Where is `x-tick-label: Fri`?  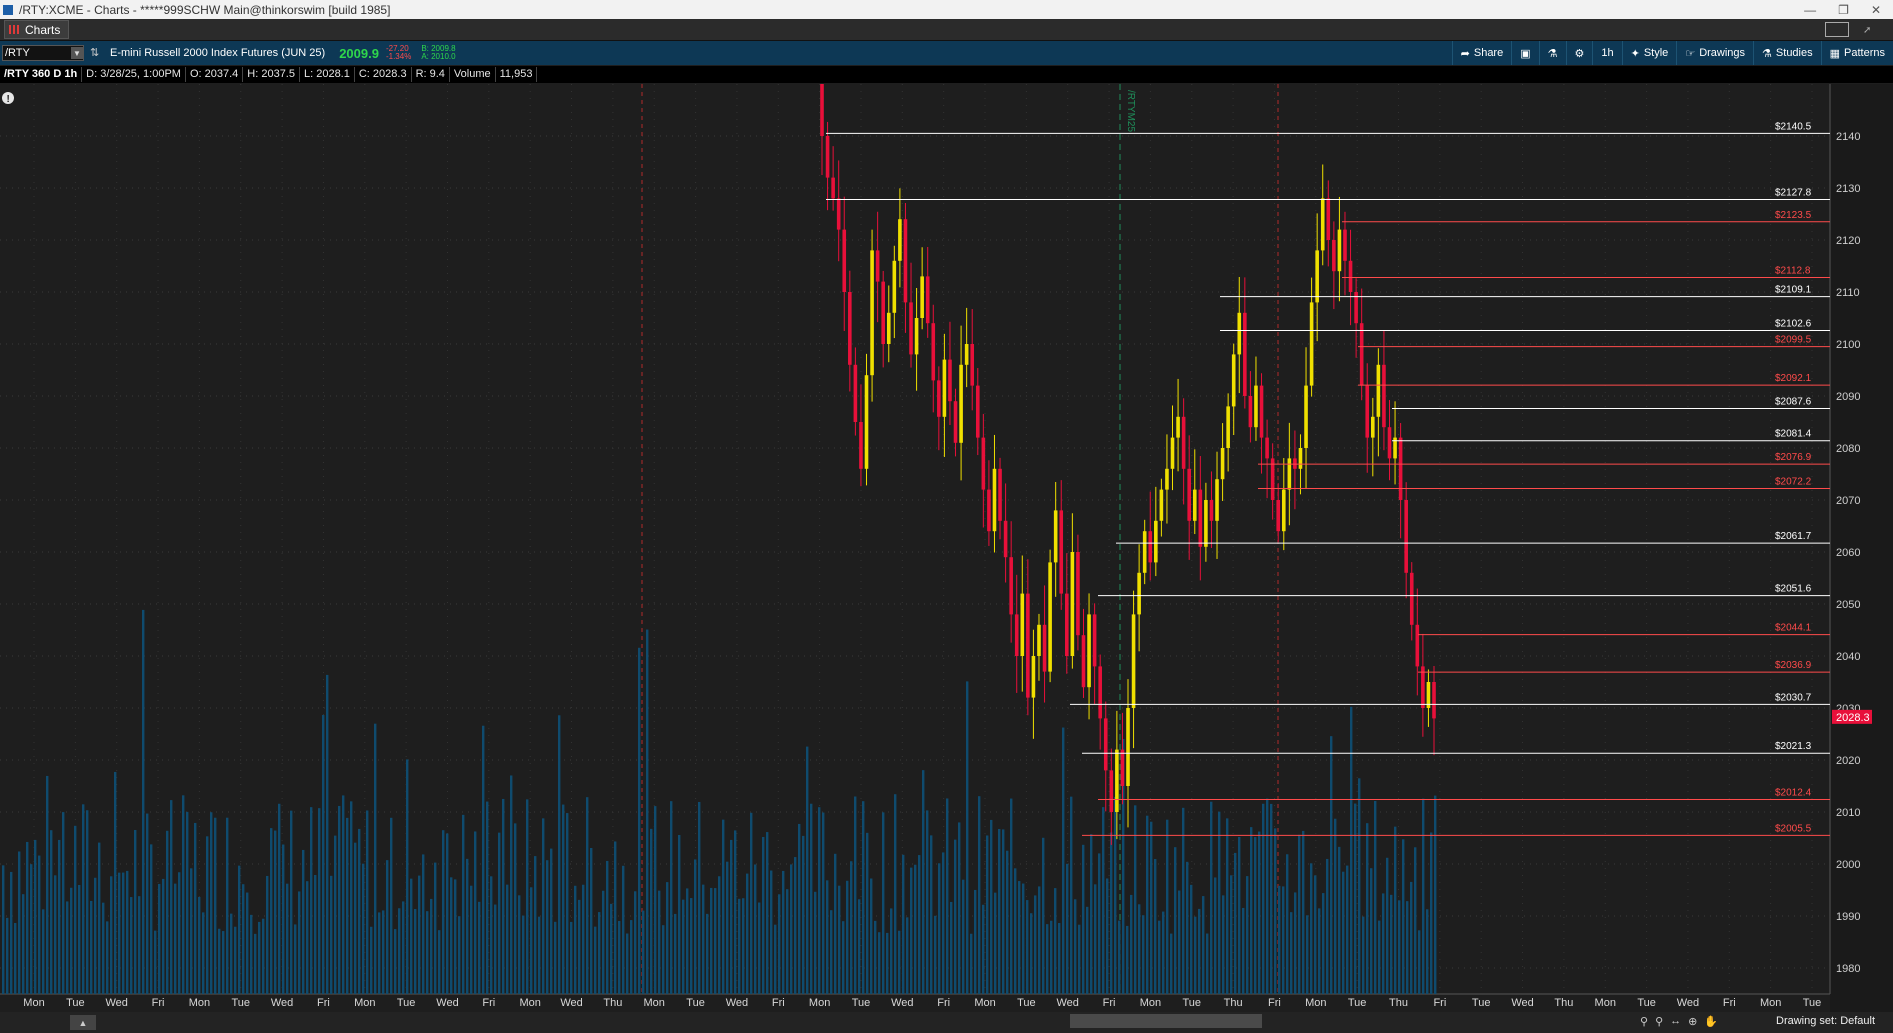
x-tick-label: Fri is located at coordinates (1274, 1003).